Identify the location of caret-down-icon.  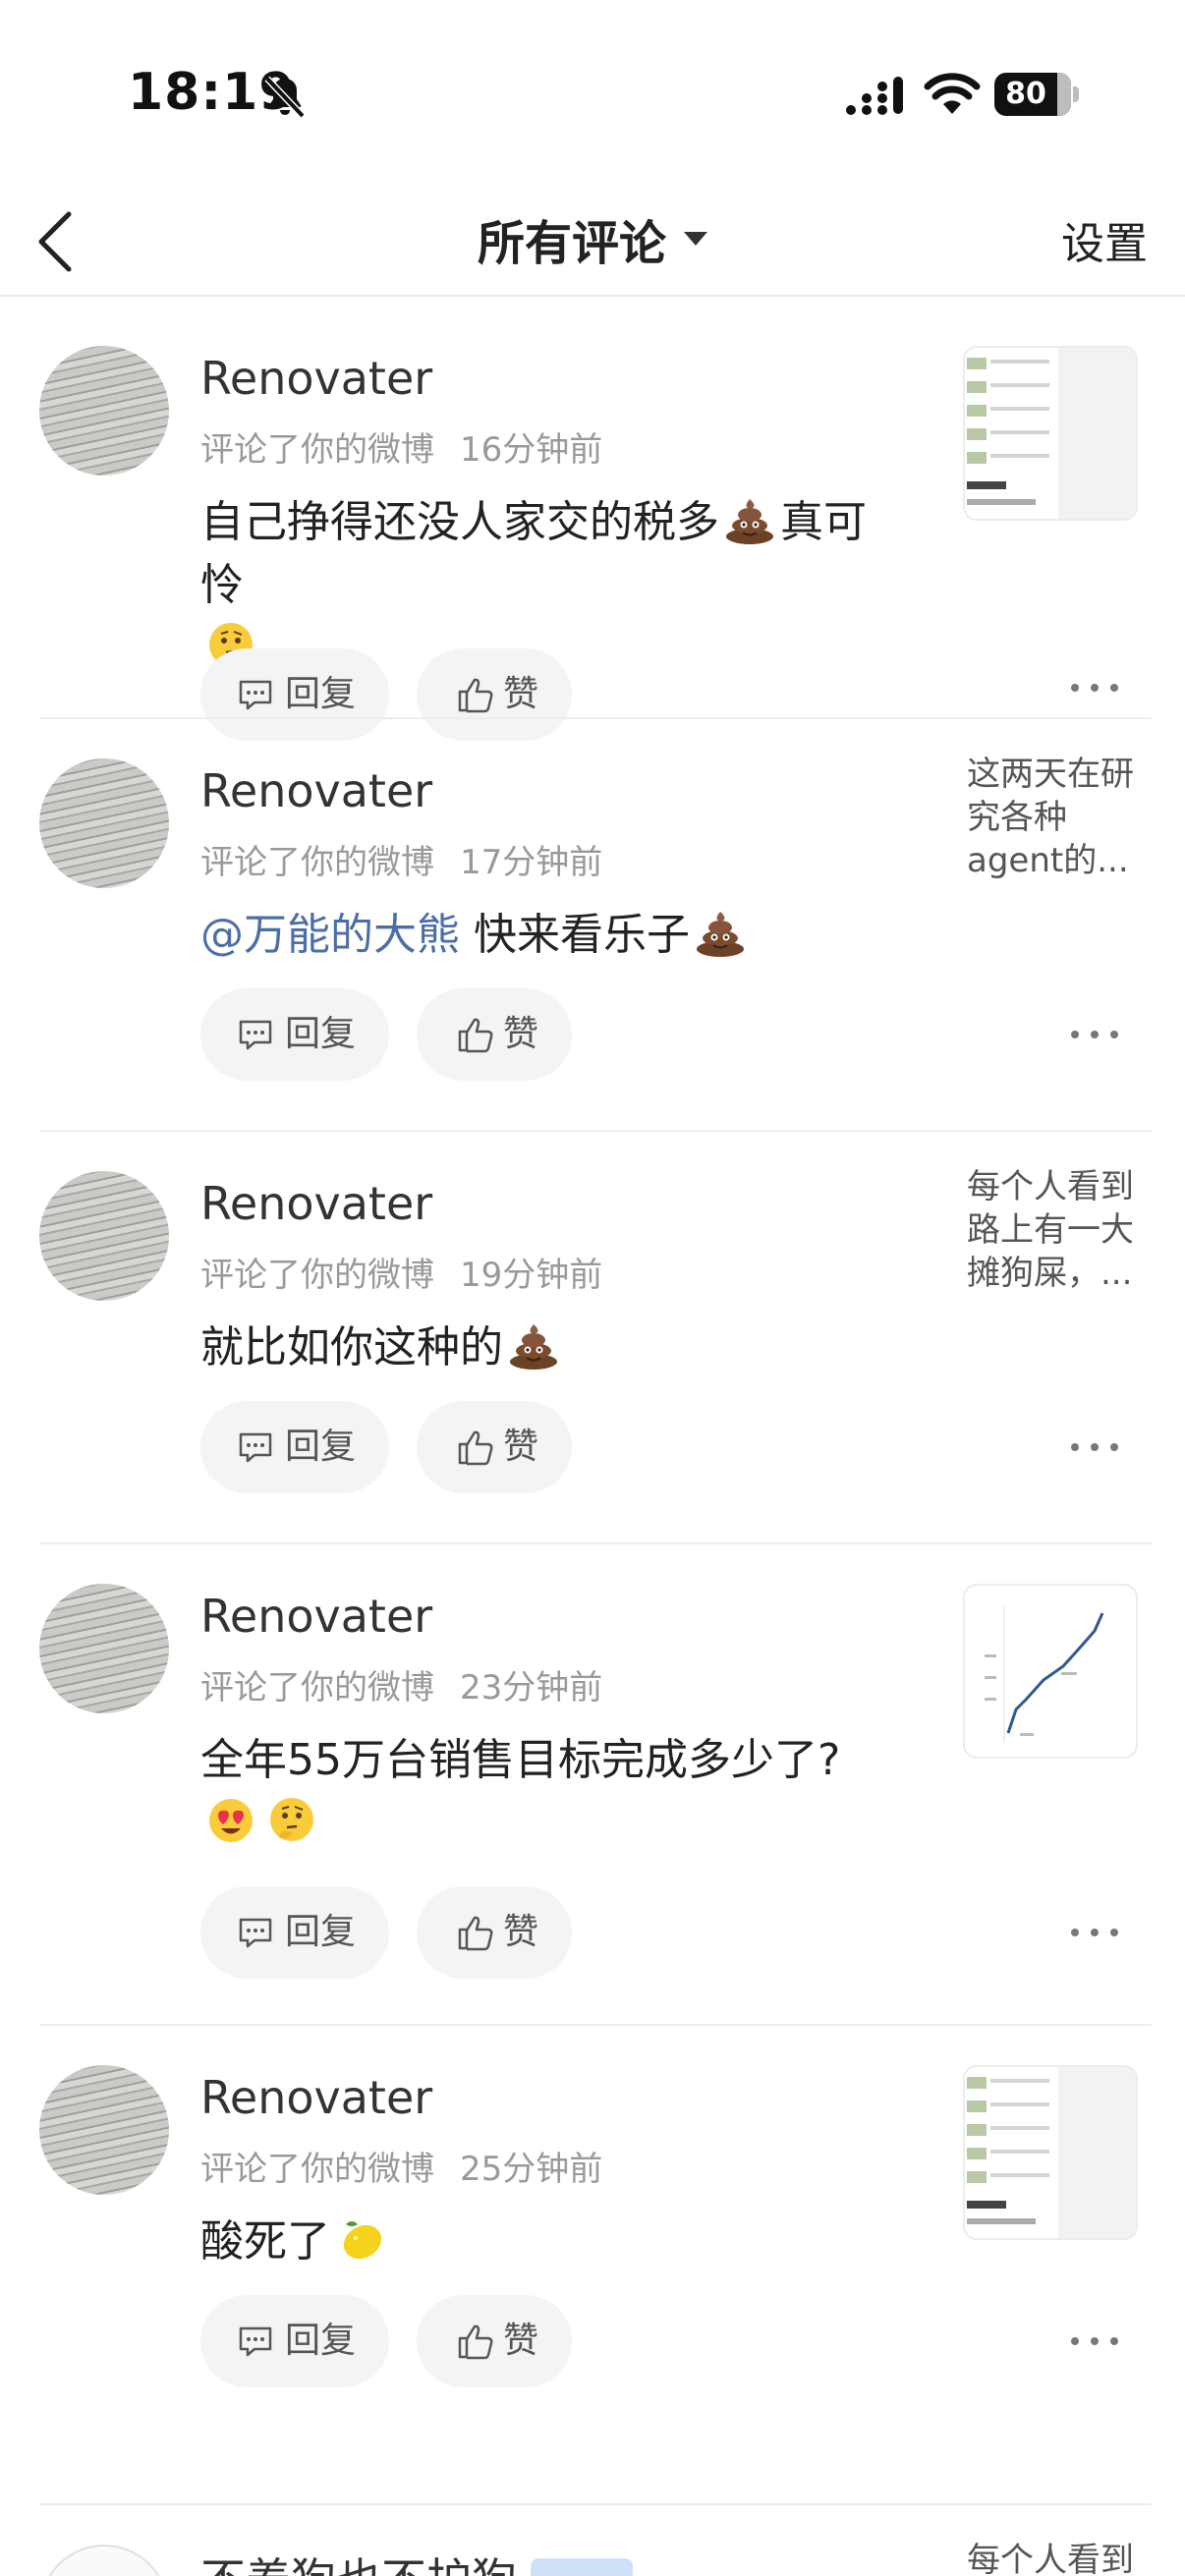
(695, 239).